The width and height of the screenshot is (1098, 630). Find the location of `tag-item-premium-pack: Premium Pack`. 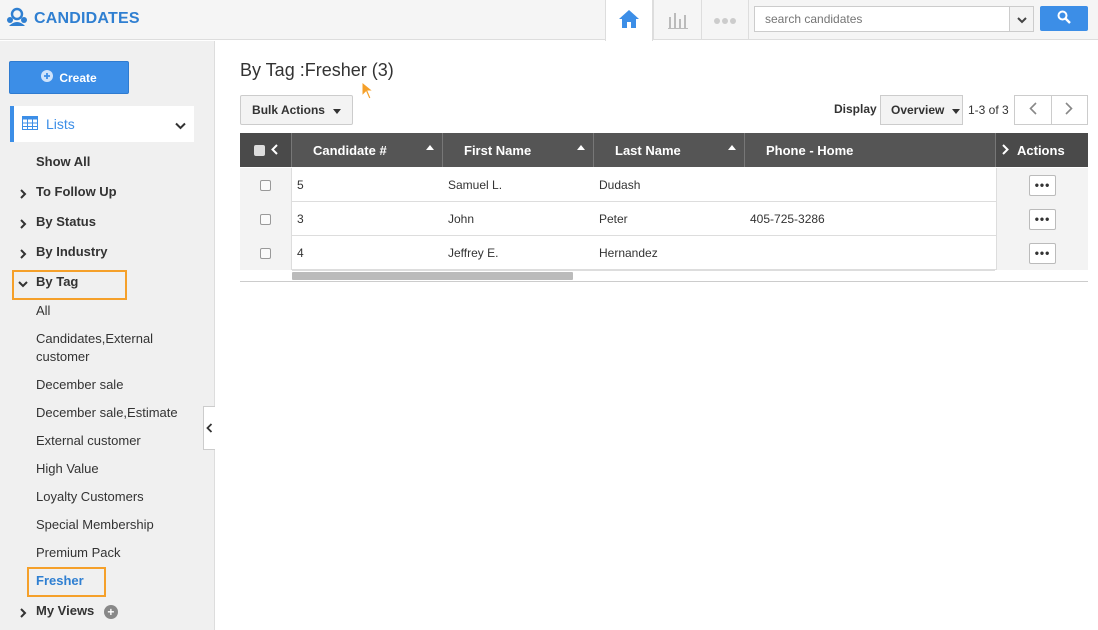

tag-item-premium-pack: Premium Pack is located at coordinates (78, 553).